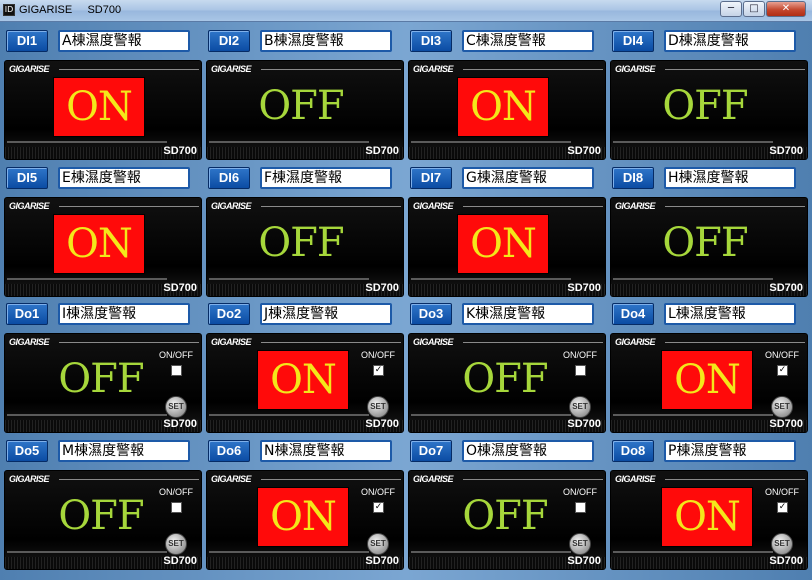 This screenshot has height=580, width=812. Describe the element at coordinates (786, 9) in the screenshot. I see `close-icon: ✕` at that location.